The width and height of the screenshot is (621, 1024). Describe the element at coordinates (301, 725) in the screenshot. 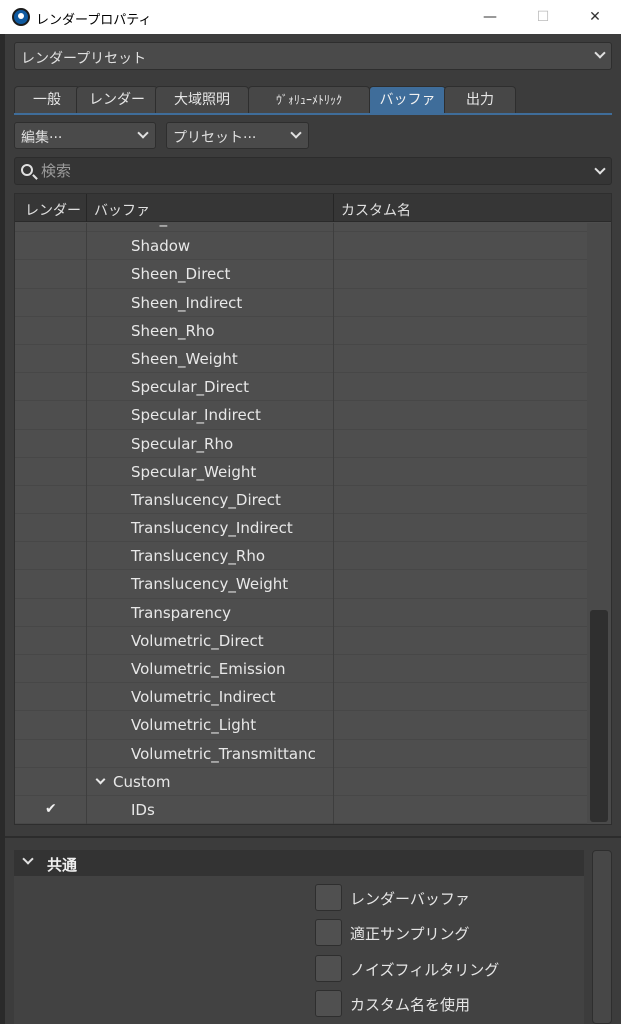

I see `table-row: Volumetric_Light` at that location.